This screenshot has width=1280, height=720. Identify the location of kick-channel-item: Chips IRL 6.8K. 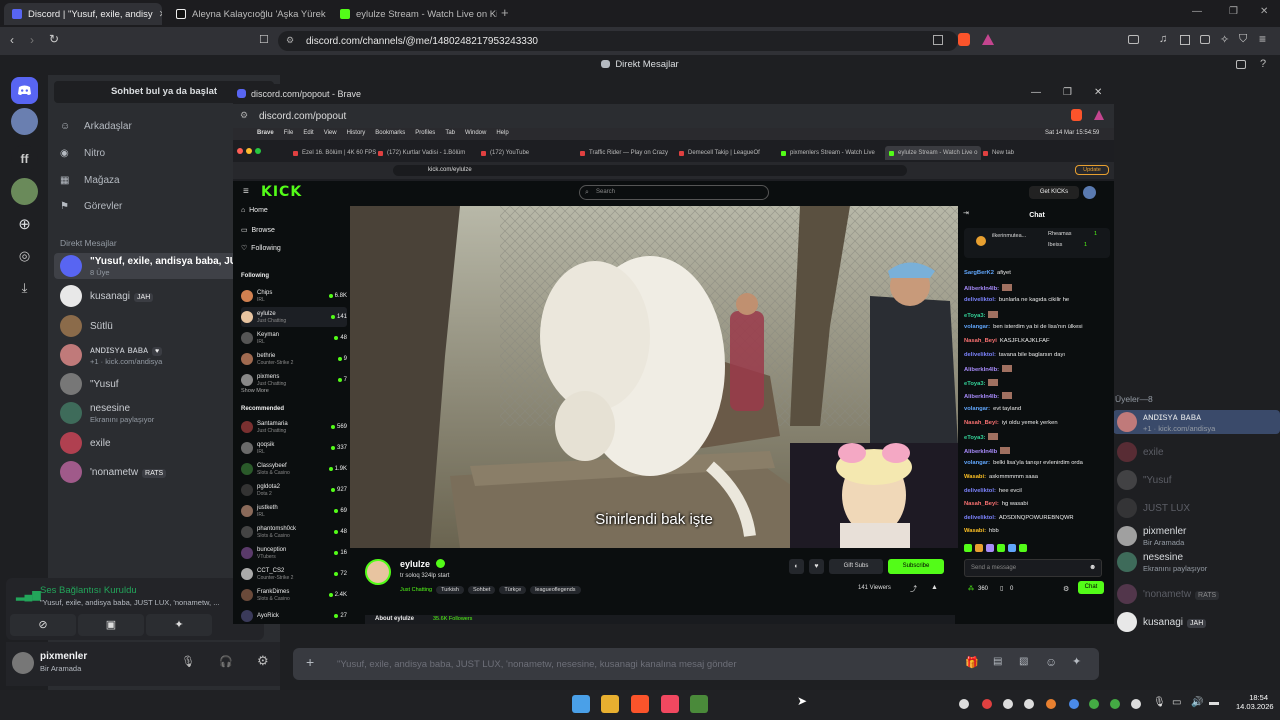
(294, 296).